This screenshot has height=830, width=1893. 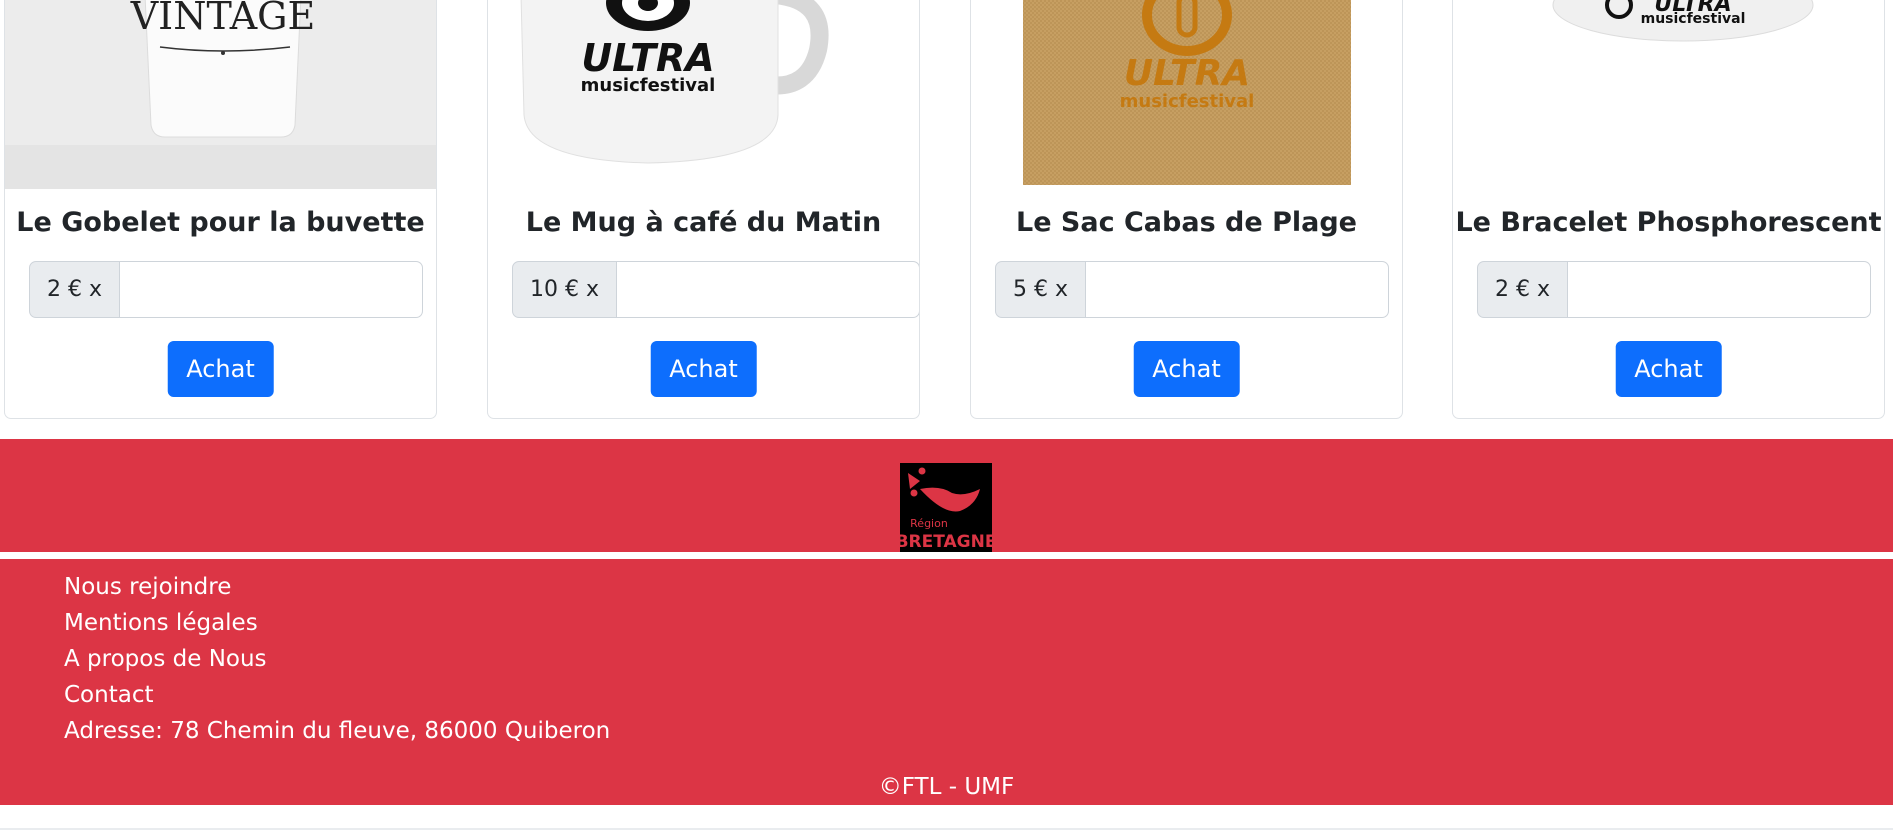 I want to click on quantity-group: 5 € x, so click(x=1192, y=289).